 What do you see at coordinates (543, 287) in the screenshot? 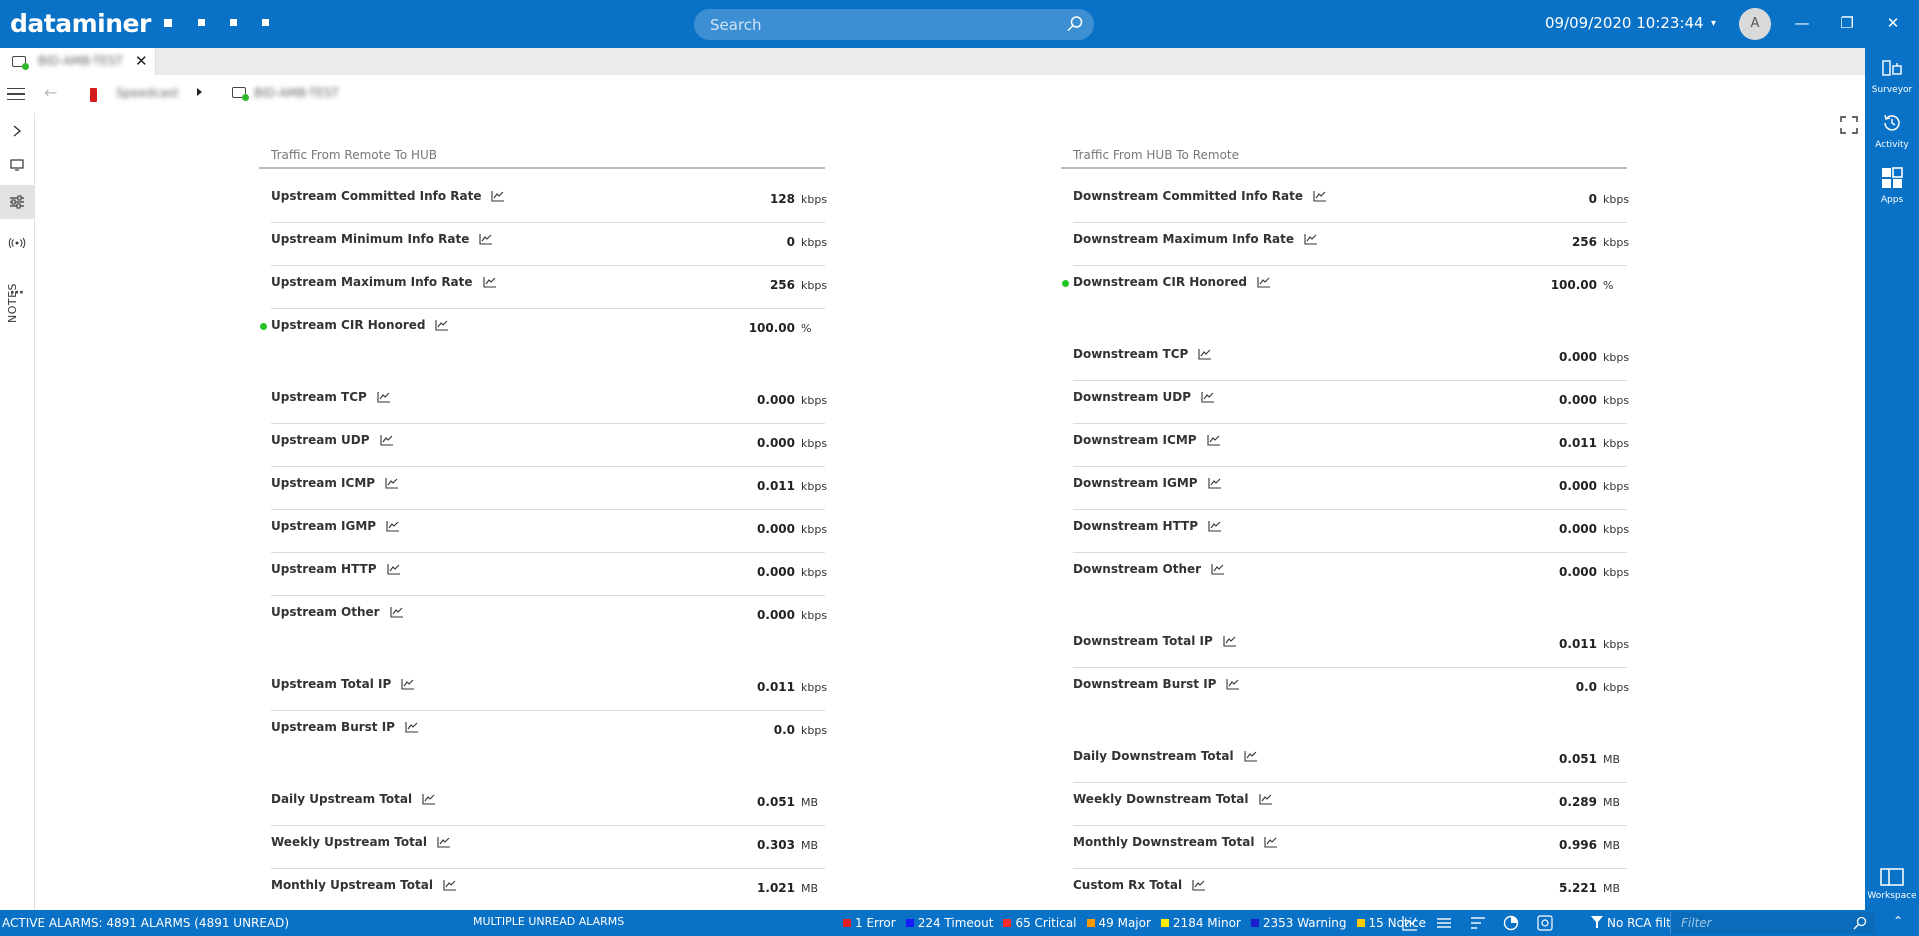
I see `parameter-row: Upstream Maximum Info Rate 256 kbps` at bounding box center [543, 287].